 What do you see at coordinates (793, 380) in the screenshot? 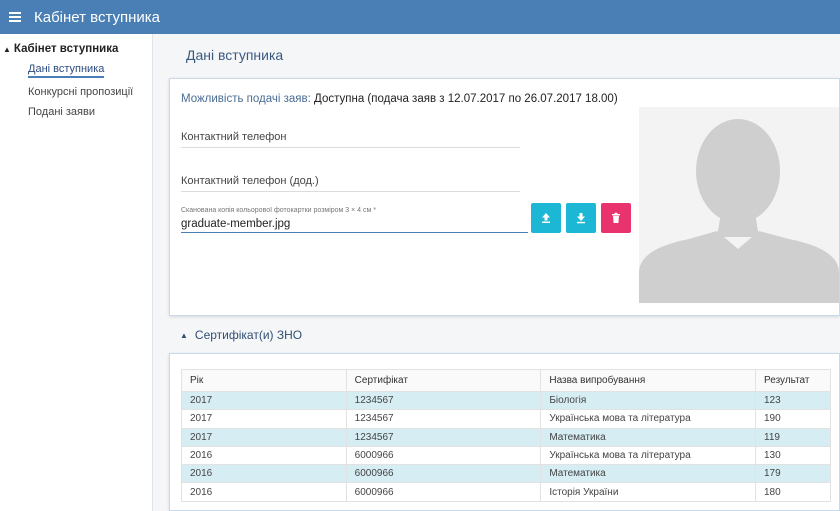
I see `column-header-result: Результат` at bounding box center [793, 380].